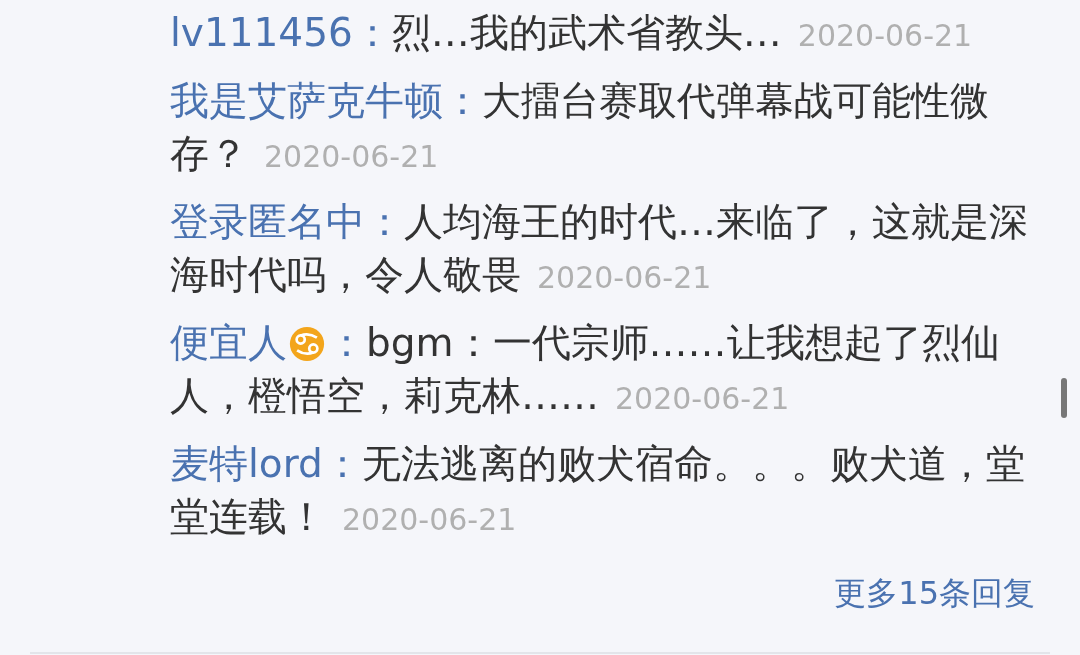  Describe the element at coordinates (572, 33) in the screenshot. I see `reply-comment: lv111456：烈…我的武术省教头… 2020-06-21` at that location.